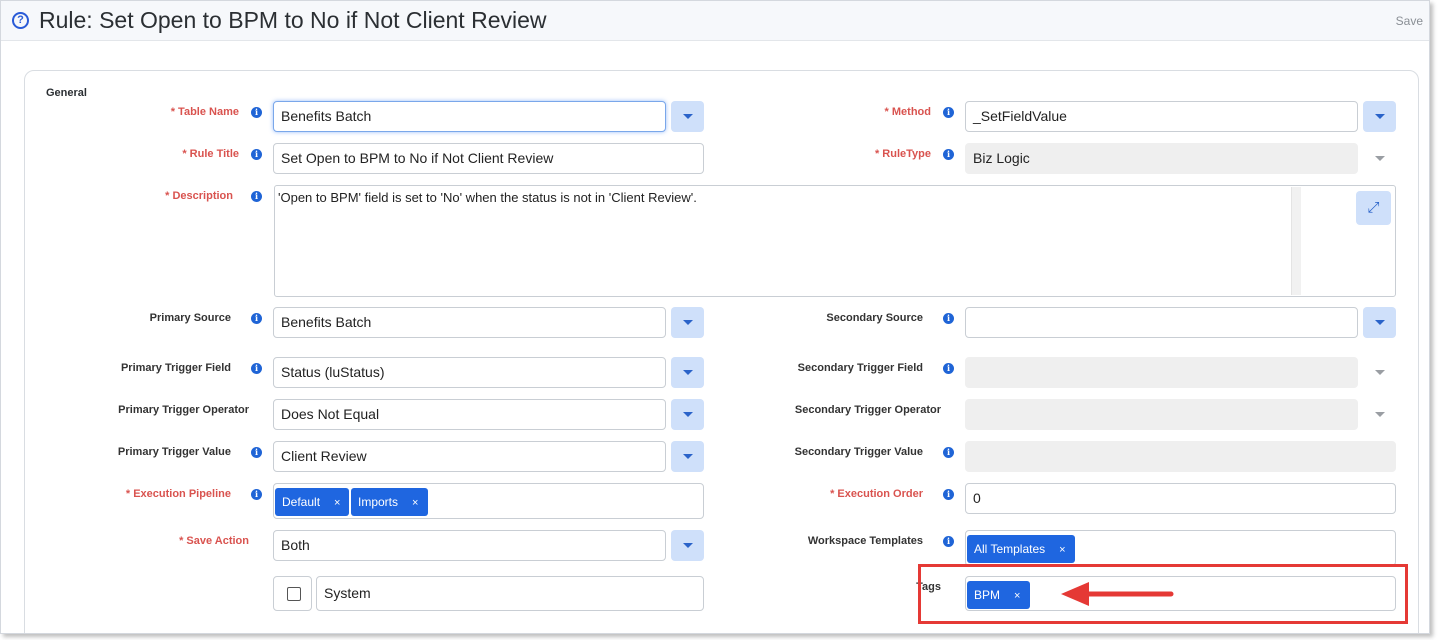 This screenshot has height=640, width=1438. I want to click on method-label: * Method, so click(907, 112).